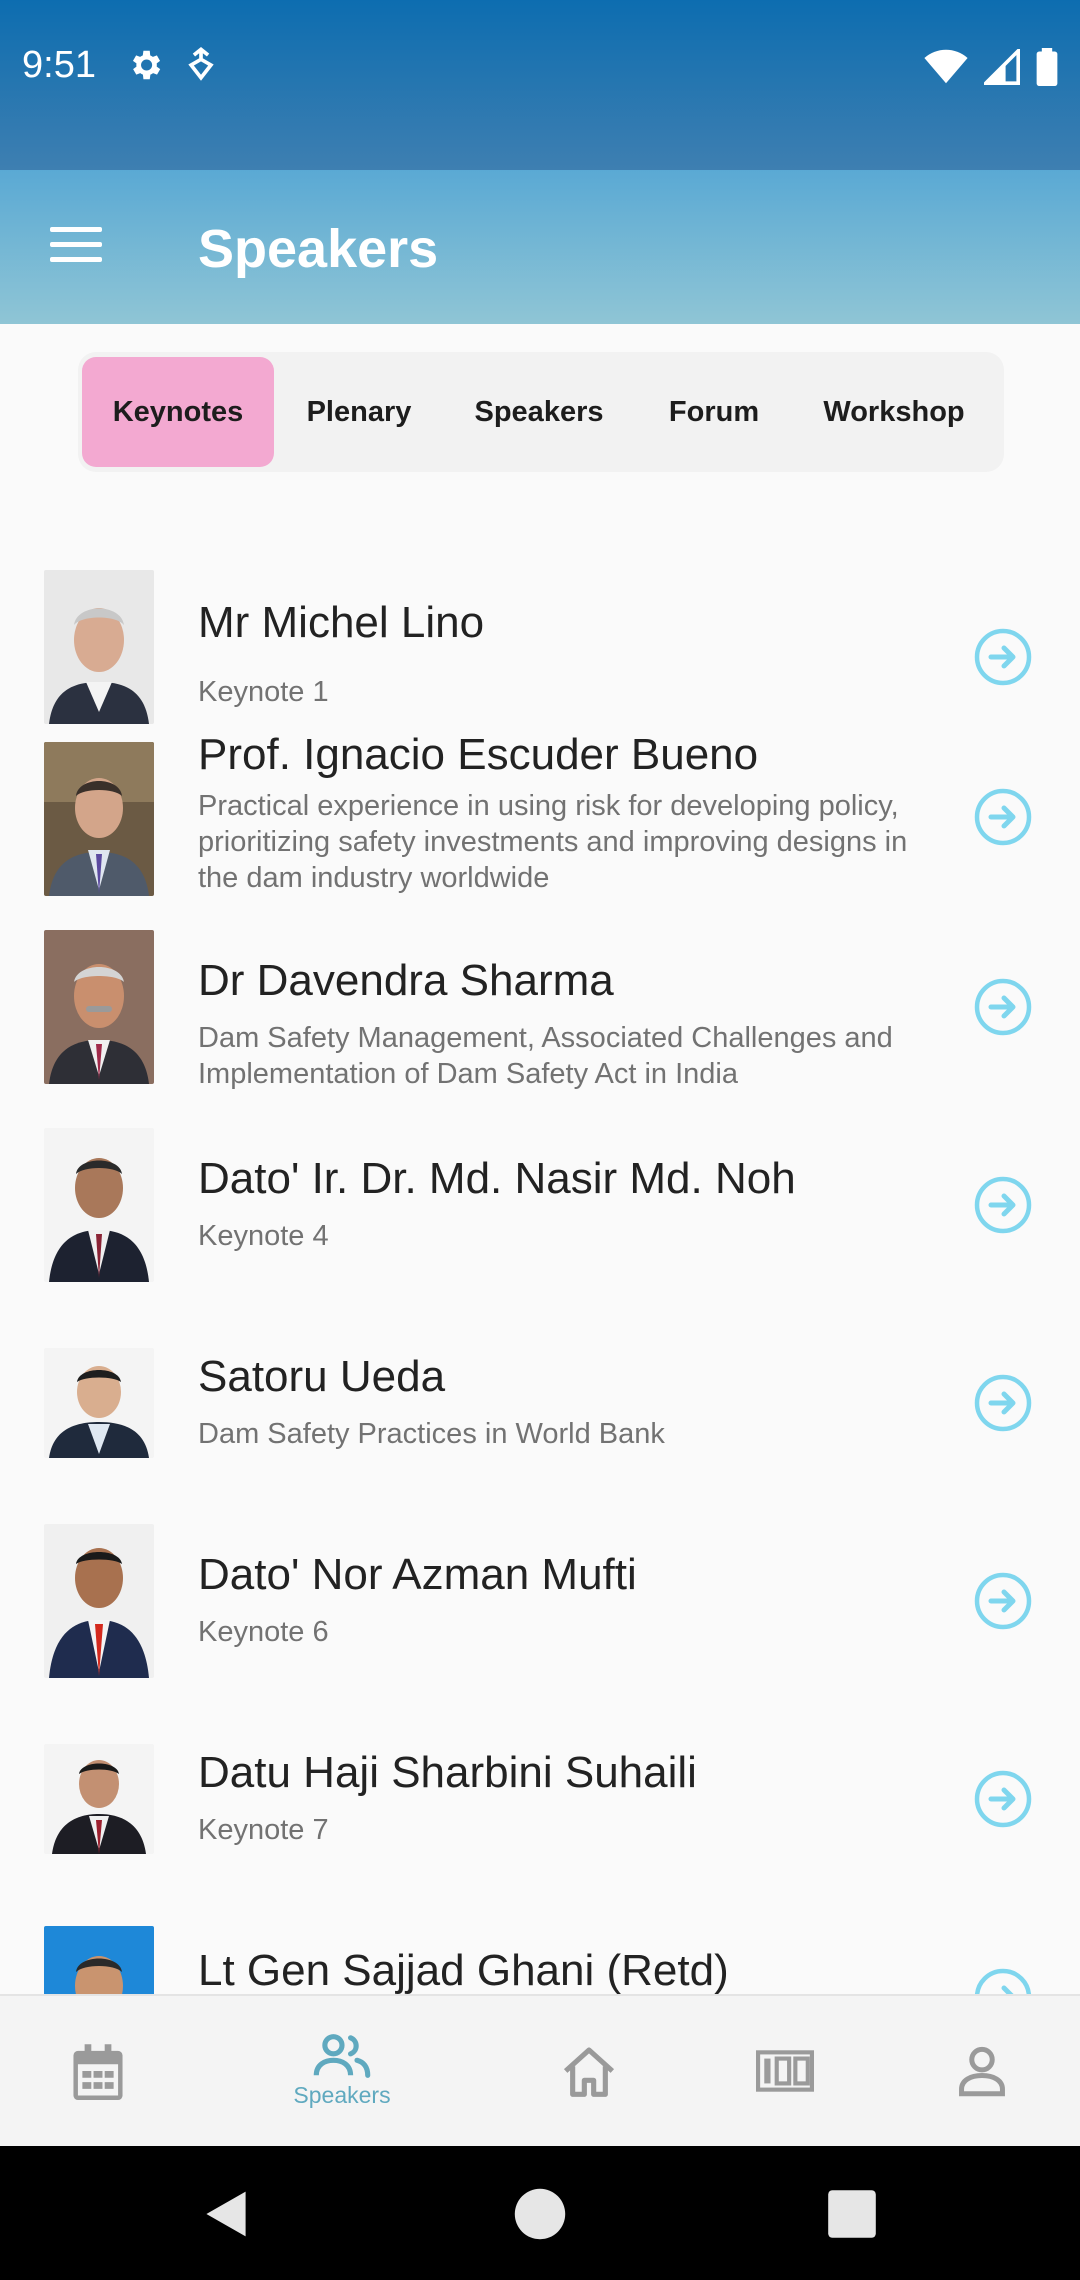  What do you see at coordinates (894, 412) in the screenshot?
I see `tab-workshop: Workshop` at bounding box center [894, 412].